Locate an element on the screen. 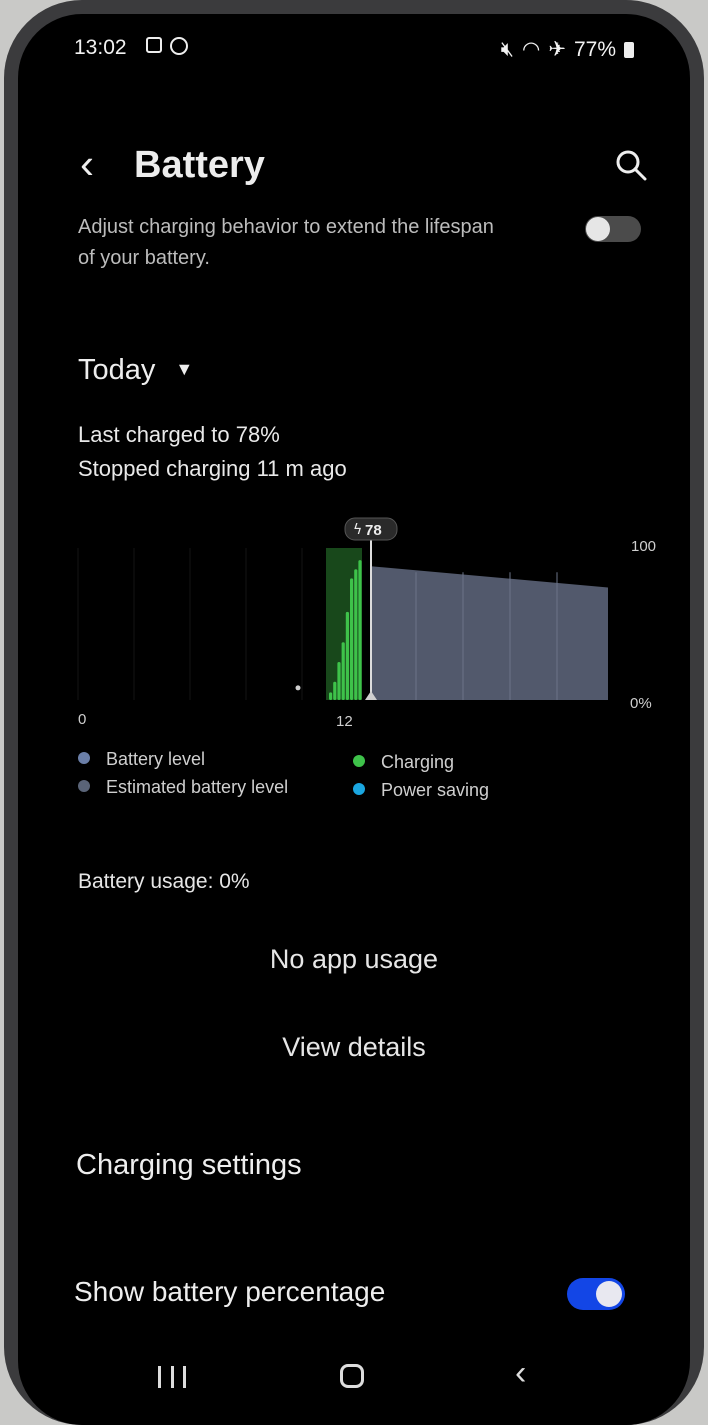  status-battery-percent: 77% is located at coordinates (594, 49).